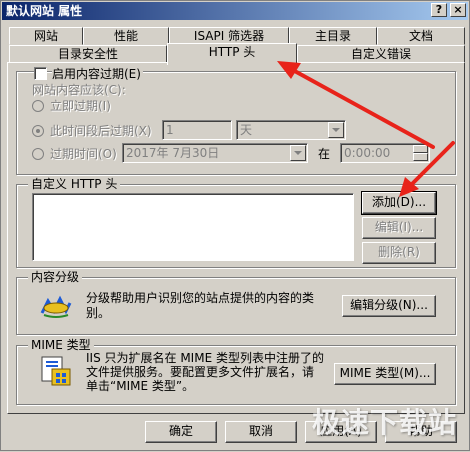 This screenshot has height=452, width=470. Describe the element at coordinates (261, 432) in the screenshot. I see `cancel-button: 取消` at that location.